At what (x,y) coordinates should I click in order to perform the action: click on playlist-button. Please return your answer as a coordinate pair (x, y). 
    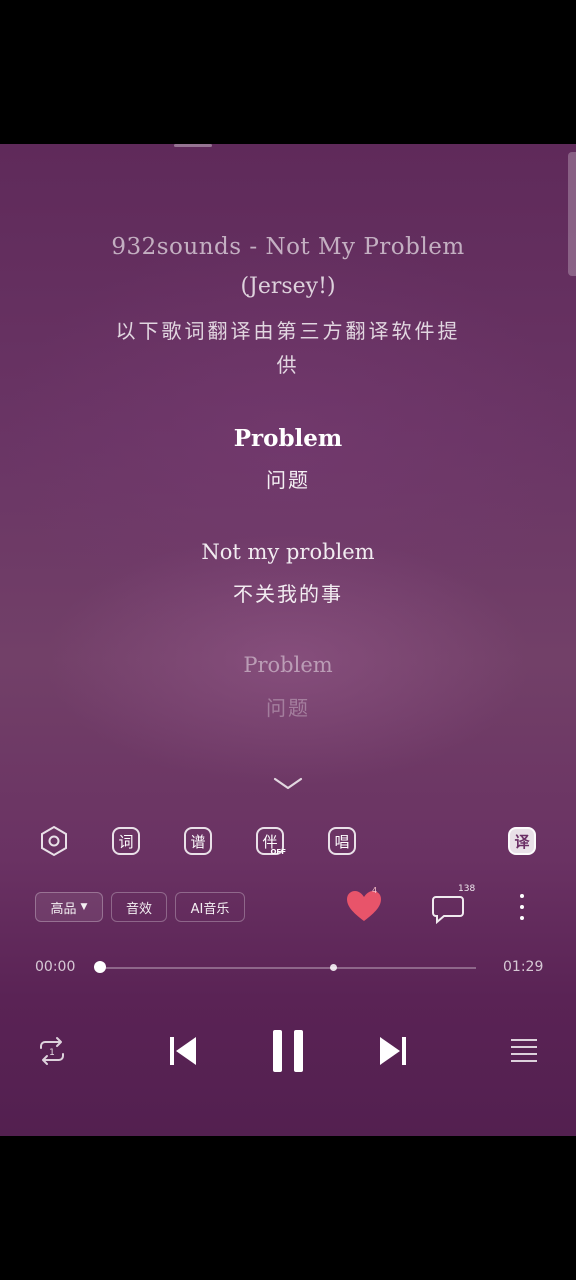
    Looking at the image, I should click on (524, 1050).